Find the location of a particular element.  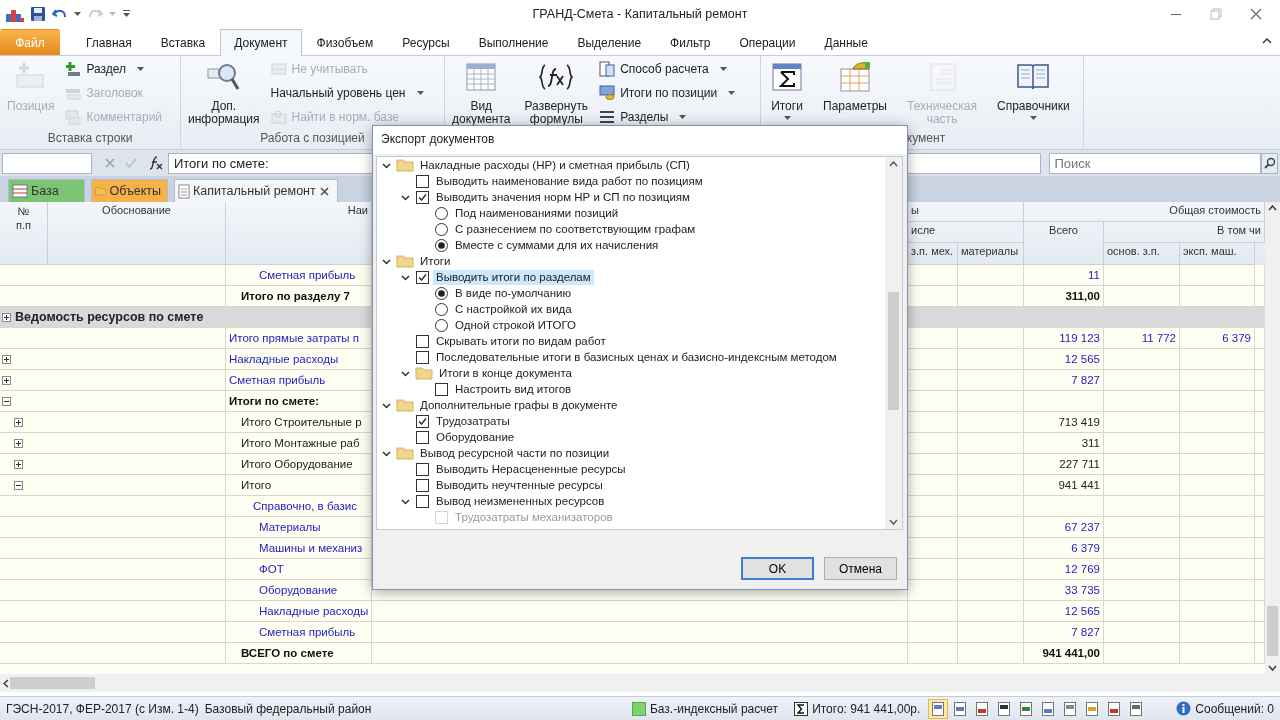

document-tab: Капитальный ремонт is located at coordinates (256, 190).